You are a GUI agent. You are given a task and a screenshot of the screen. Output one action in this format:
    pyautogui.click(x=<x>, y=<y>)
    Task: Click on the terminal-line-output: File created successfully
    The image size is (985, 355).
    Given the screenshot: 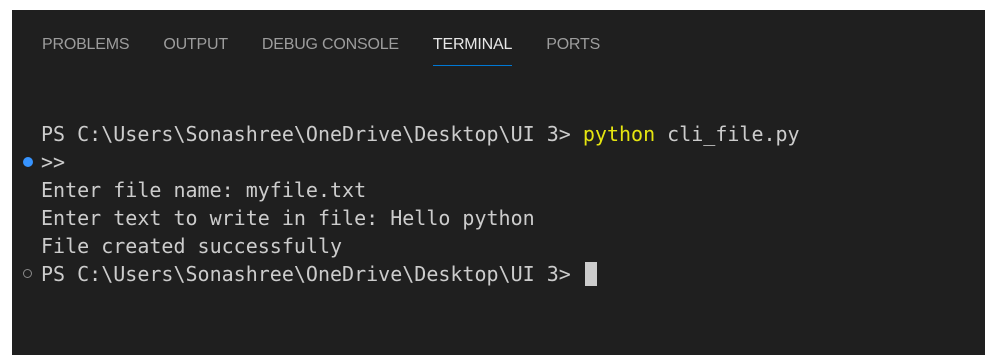 What is the action you would take?
    pyautogui.click(x=498, y=246)
    